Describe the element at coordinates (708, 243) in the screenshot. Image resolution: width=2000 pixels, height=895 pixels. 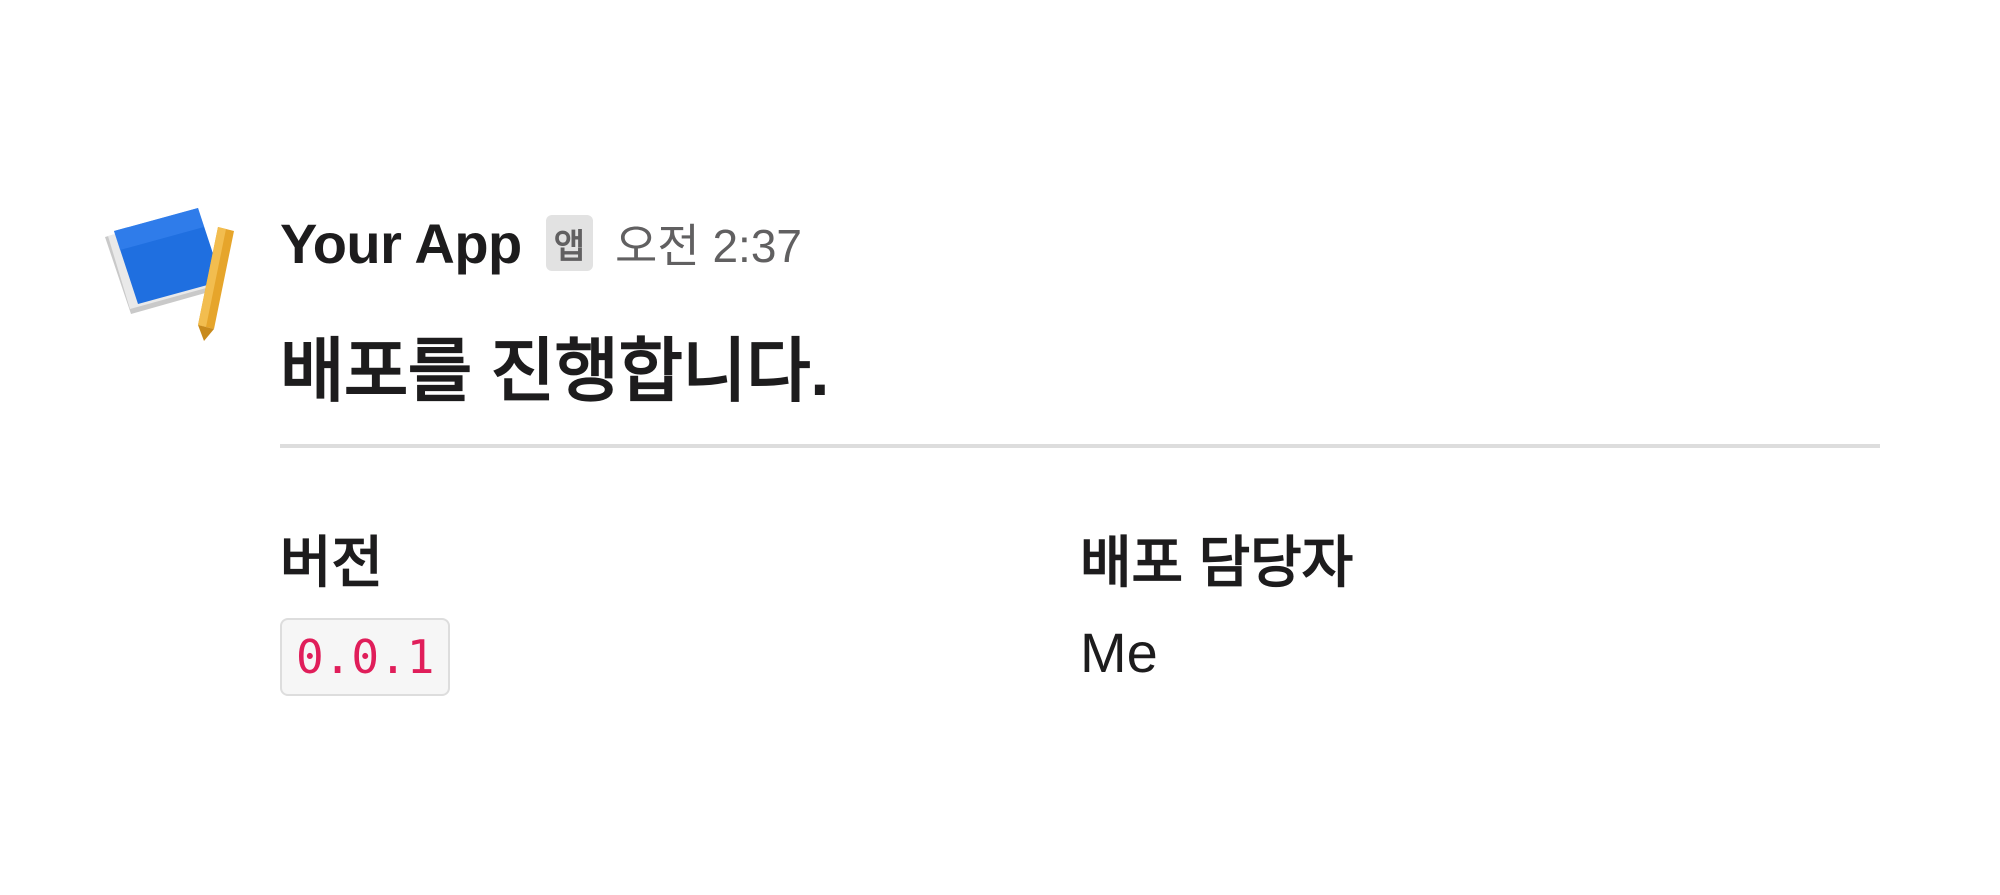
I see `timestamp: 오전 2:37` at that location.